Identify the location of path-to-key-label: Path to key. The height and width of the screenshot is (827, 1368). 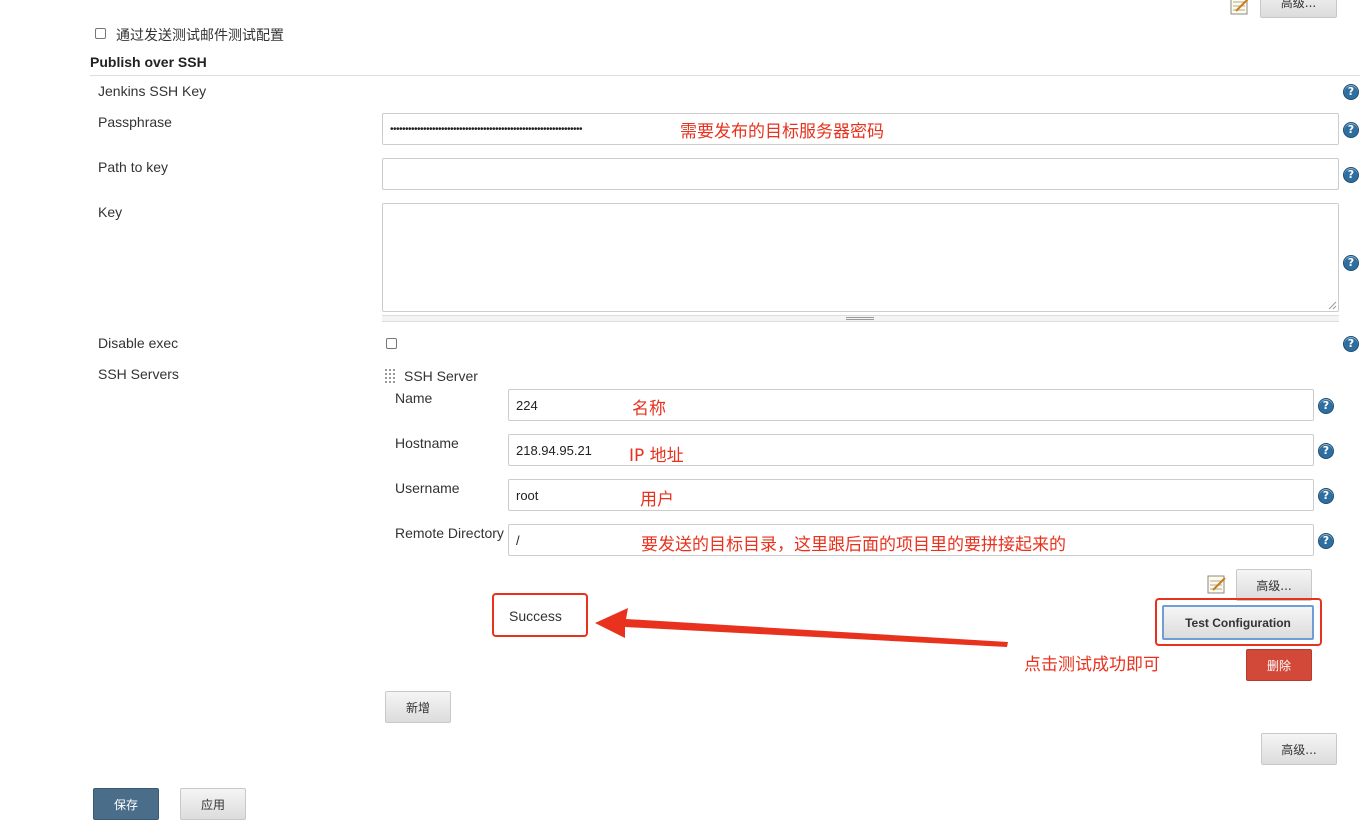
(133, 167).